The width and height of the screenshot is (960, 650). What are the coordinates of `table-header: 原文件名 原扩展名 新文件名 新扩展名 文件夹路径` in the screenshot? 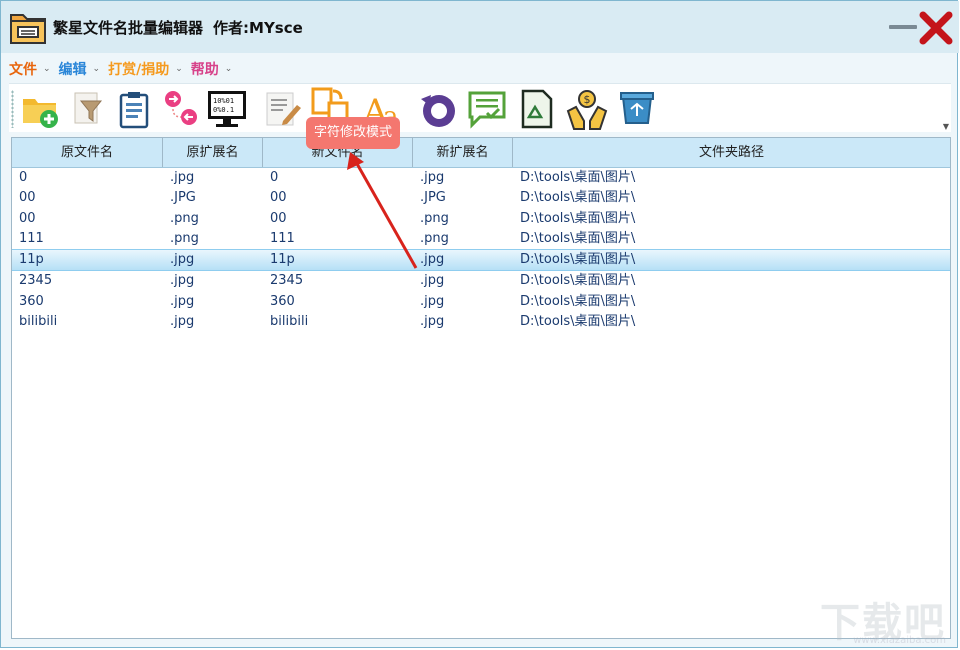 It's located at (481, 153).